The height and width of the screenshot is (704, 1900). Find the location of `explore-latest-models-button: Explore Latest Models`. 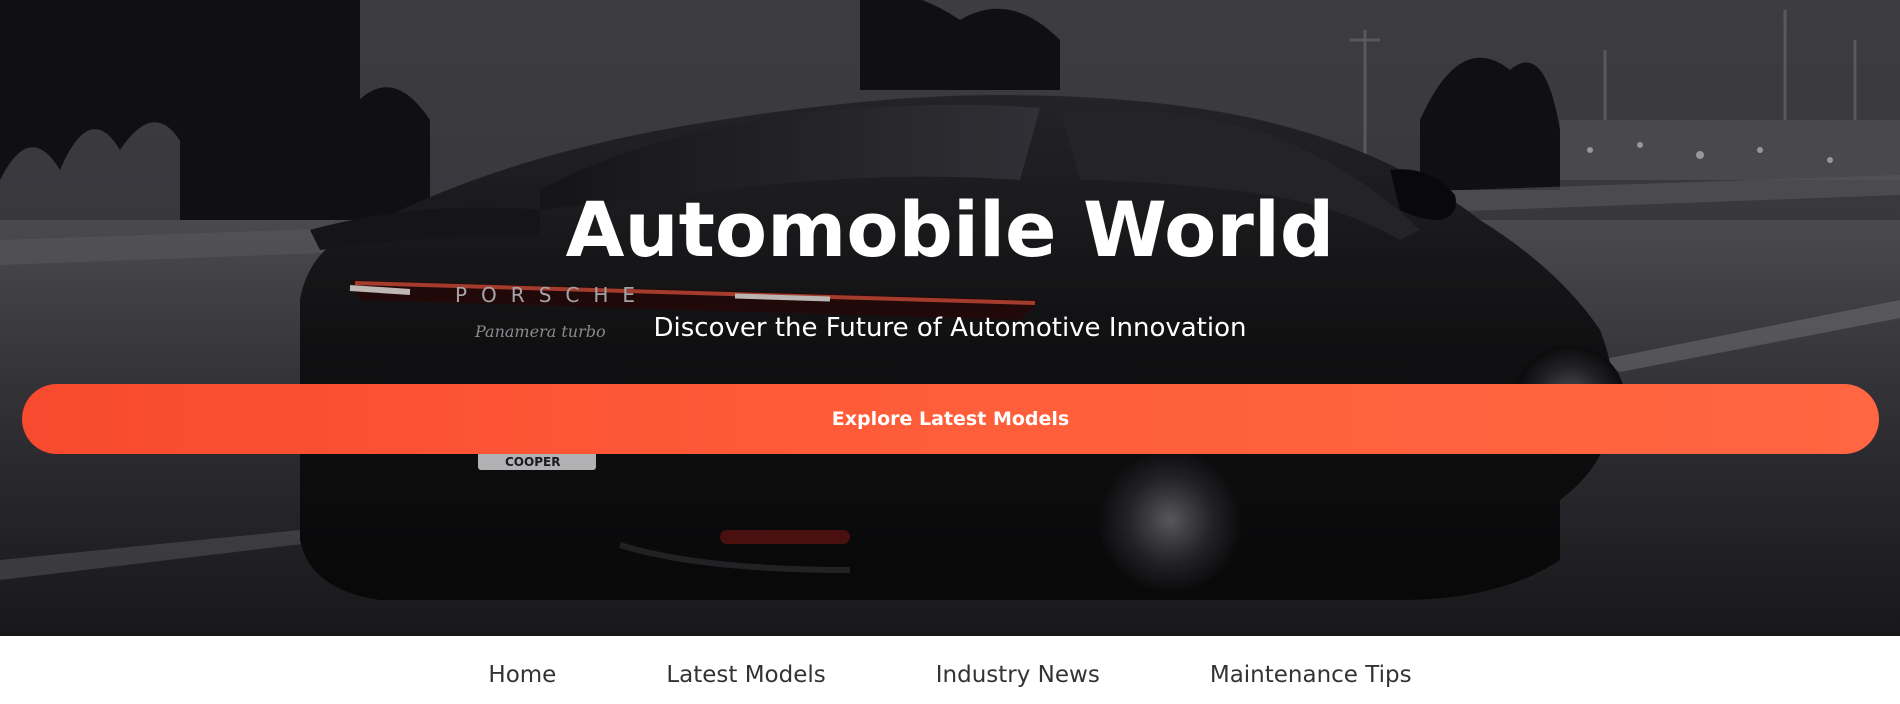

explore-latest-models-button: Explore Latest Models is located at coordinates (950, 419).